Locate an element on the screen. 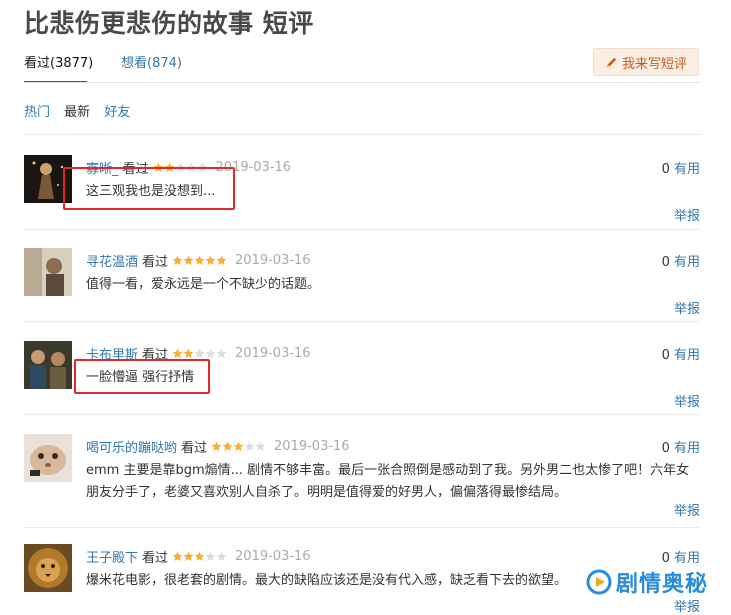 The width and height of the screenshot is (731, 615). tab-want-to-watch: 想看(874) is located at coordinates (151, 61).